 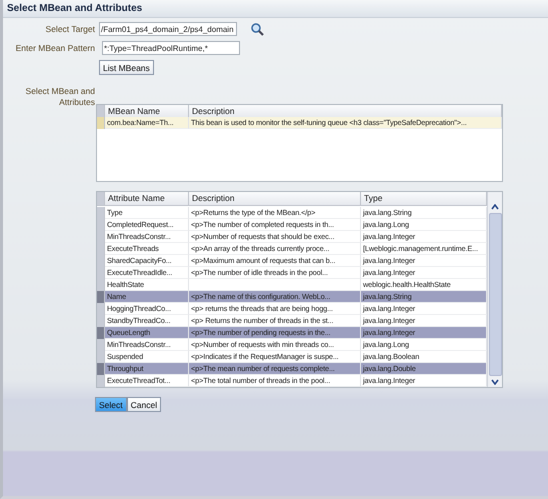 I want to click on scrollbar, so click(x=494, y=289).